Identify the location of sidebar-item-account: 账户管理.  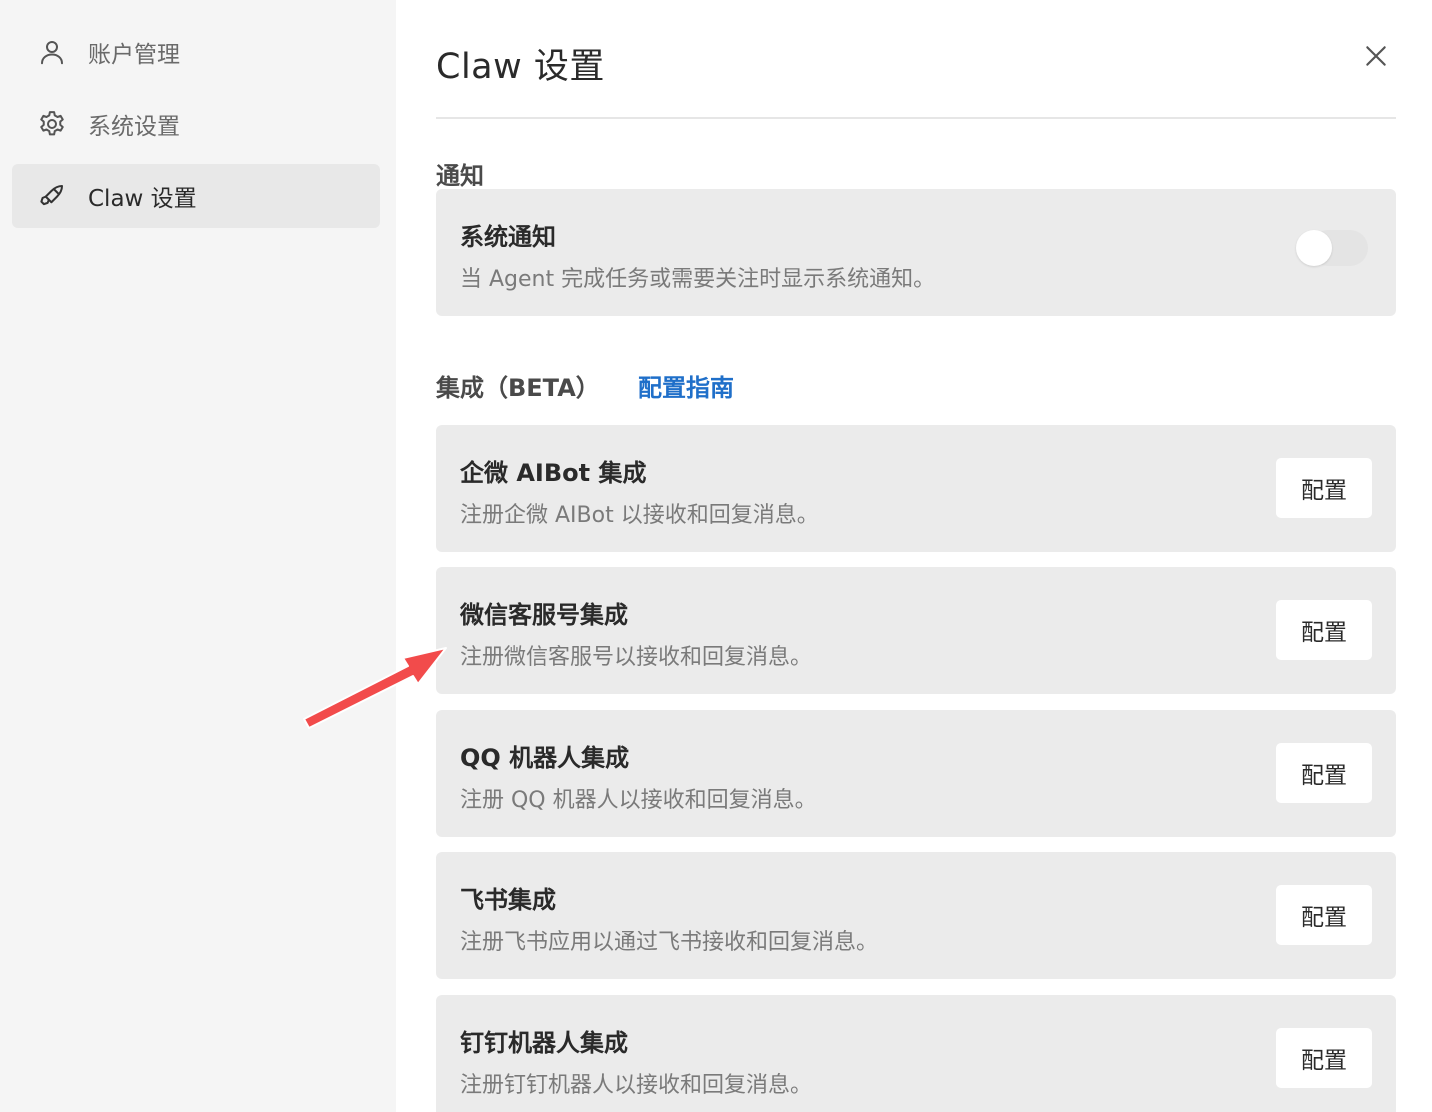
(196, 52).